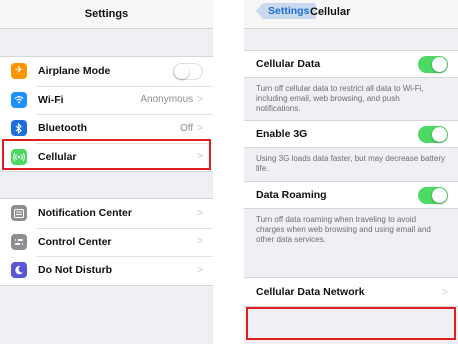 This screenshot has height=344, width=458. I want to click on data-roaming-toggle, so click(433, 195).